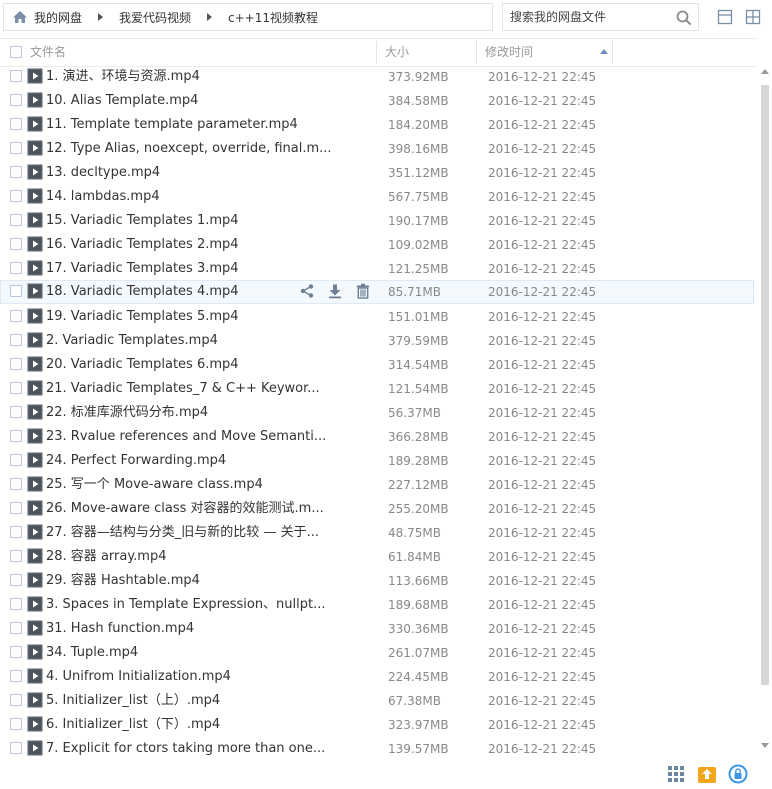  Describe the element at coordinates (122, 101) in the screenshot. I see `file-name: 10. Alias Template.mp4` at that location.